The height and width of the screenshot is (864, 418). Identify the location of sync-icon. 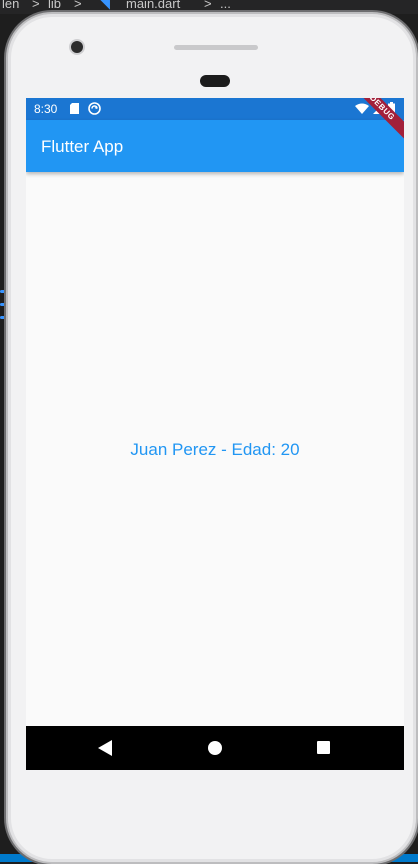
(94, 108).